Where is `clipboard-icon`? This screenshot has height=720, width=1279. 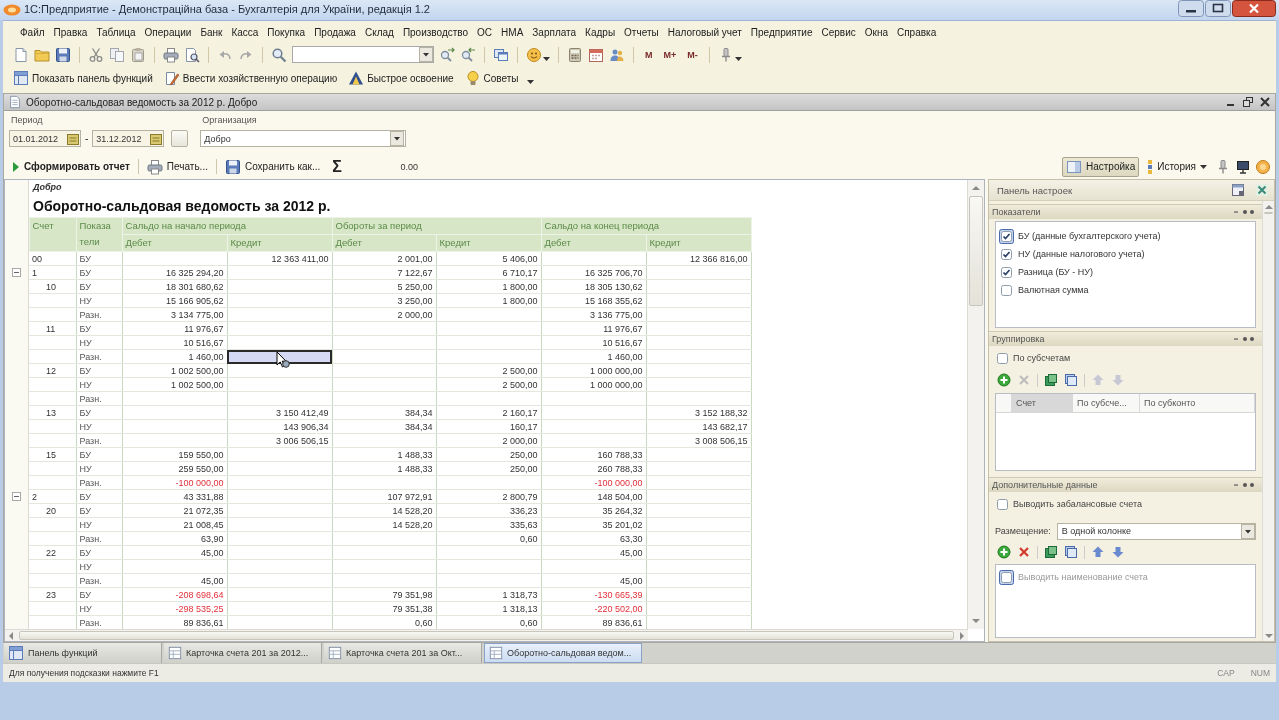
clipboard-icon is located at coordinates (138, 54).